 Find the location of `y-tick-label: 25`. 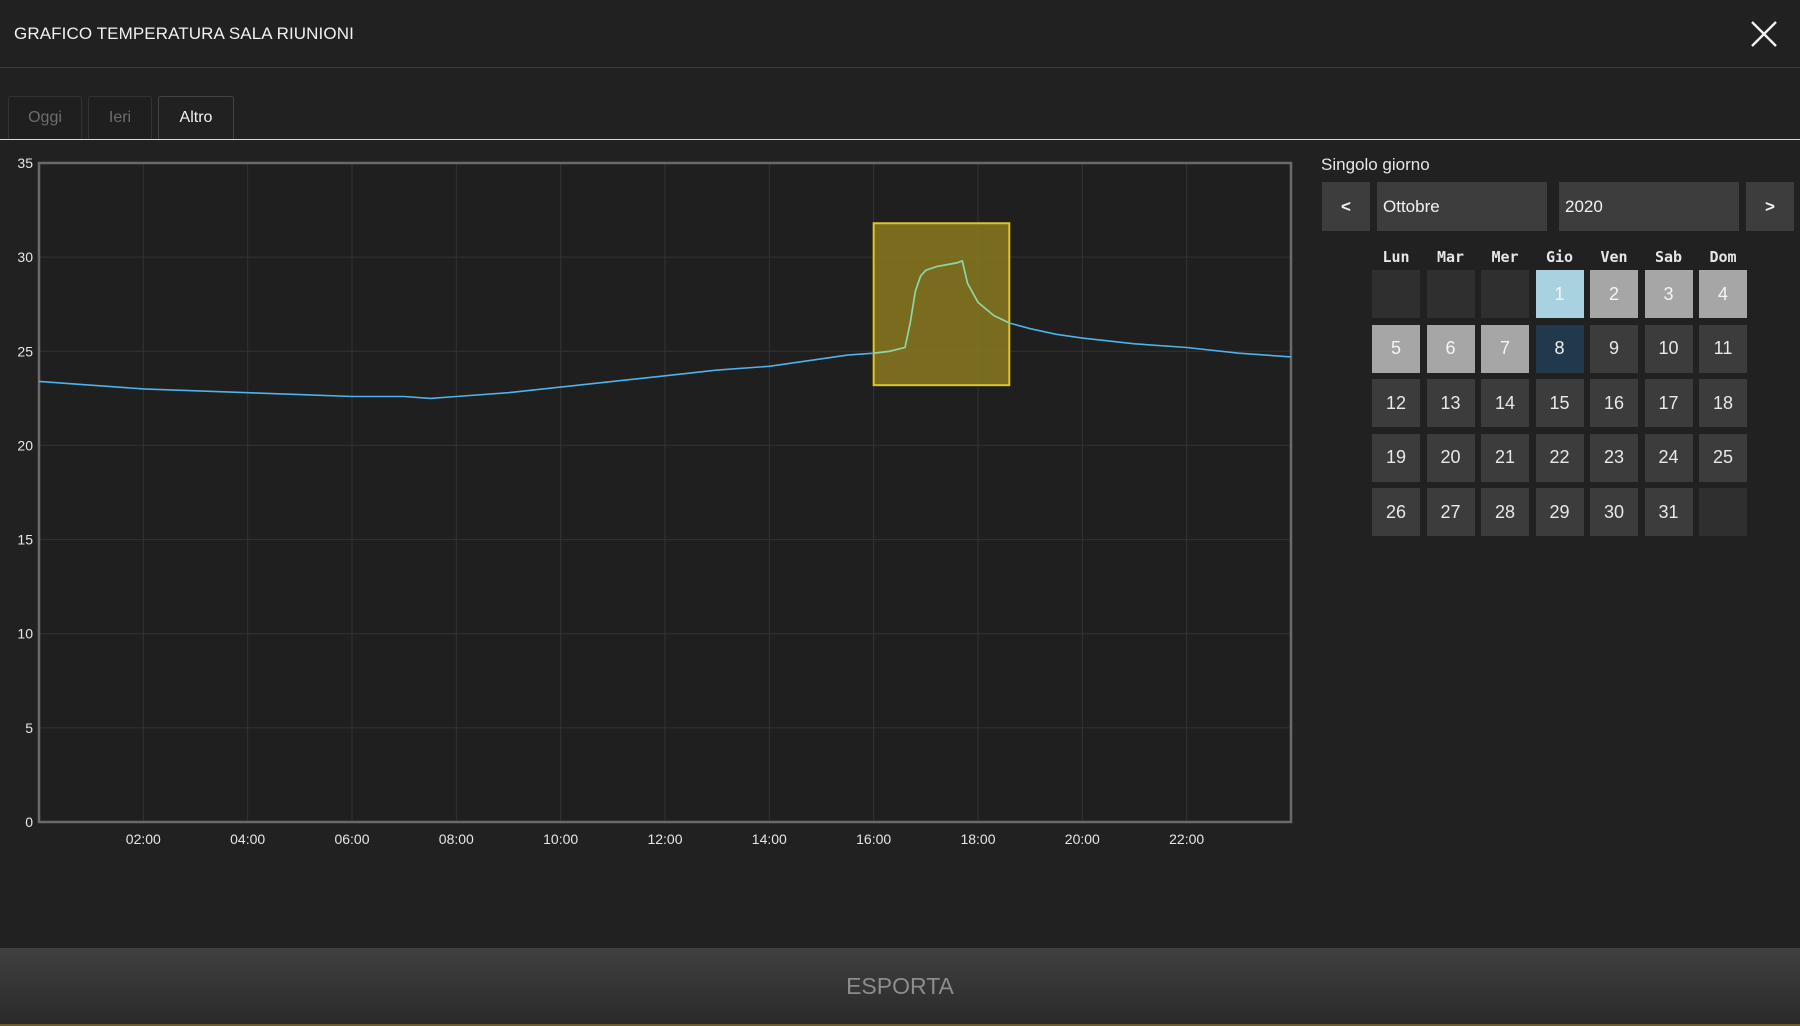

y-tick-label: 25 is located at coordinates (25, 351).